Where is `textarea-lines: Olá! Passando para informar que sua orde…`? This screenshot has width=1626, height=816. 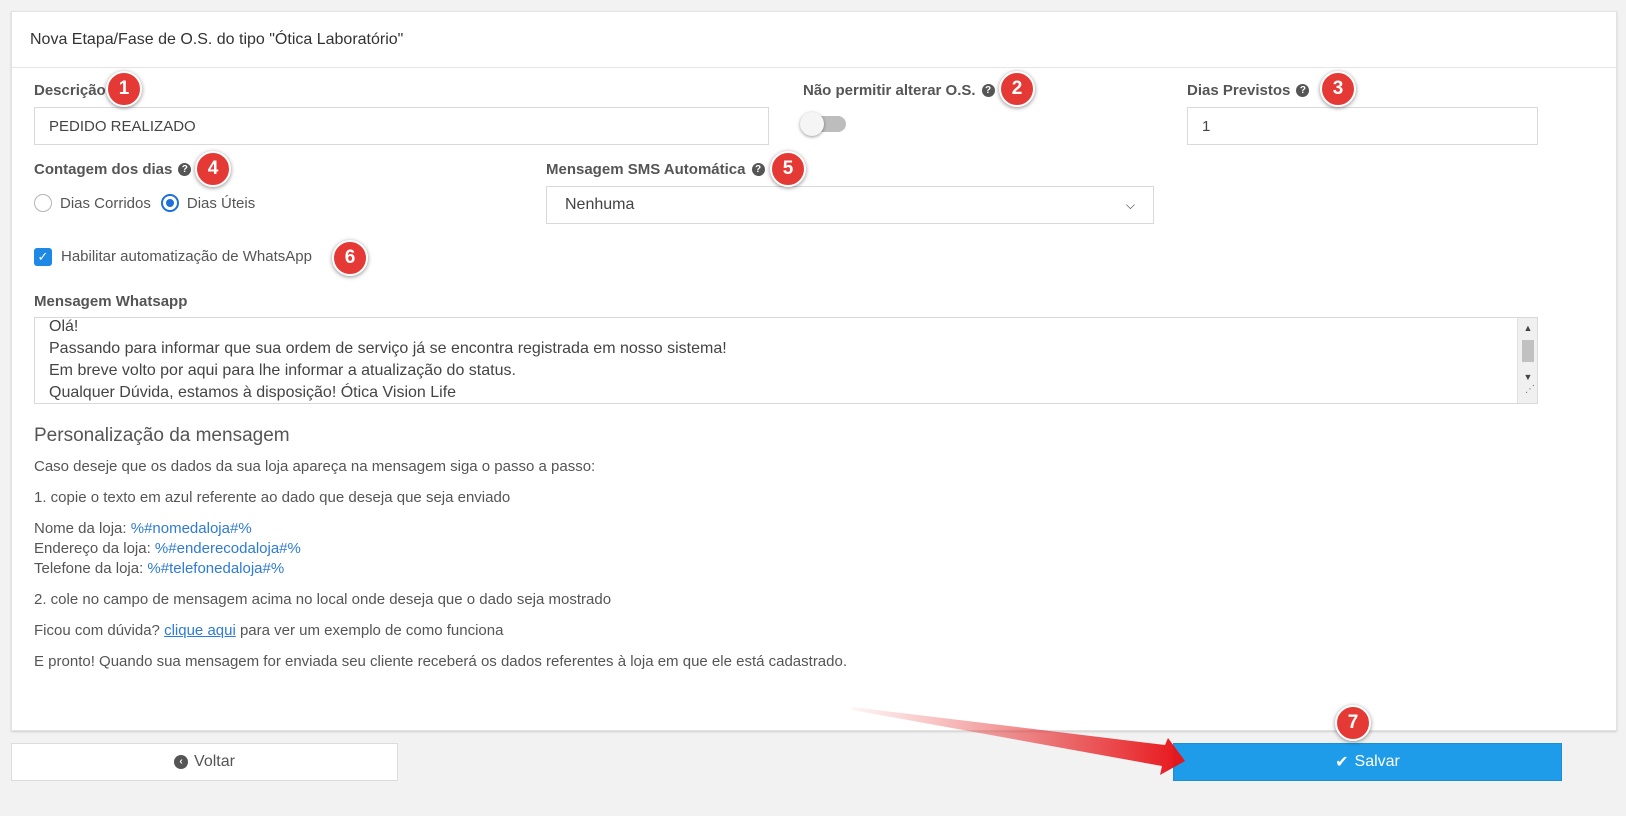
textarea-lines: Olá! Passando para informar que sua orde… is located at coordinates (786, 360).